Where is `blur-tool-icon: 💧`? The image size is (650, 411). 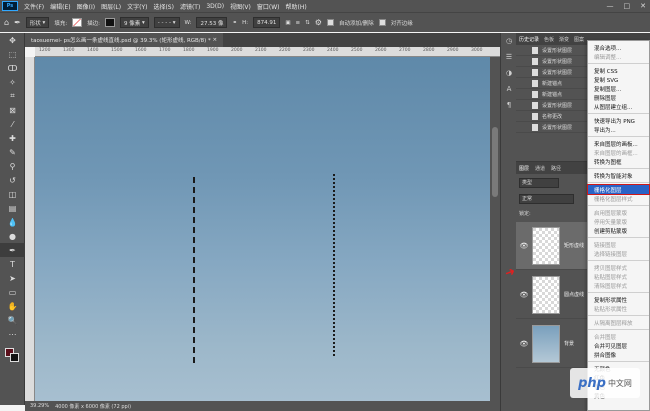 blur-tool-icon: 💧 is located at coordinates (12, 222).